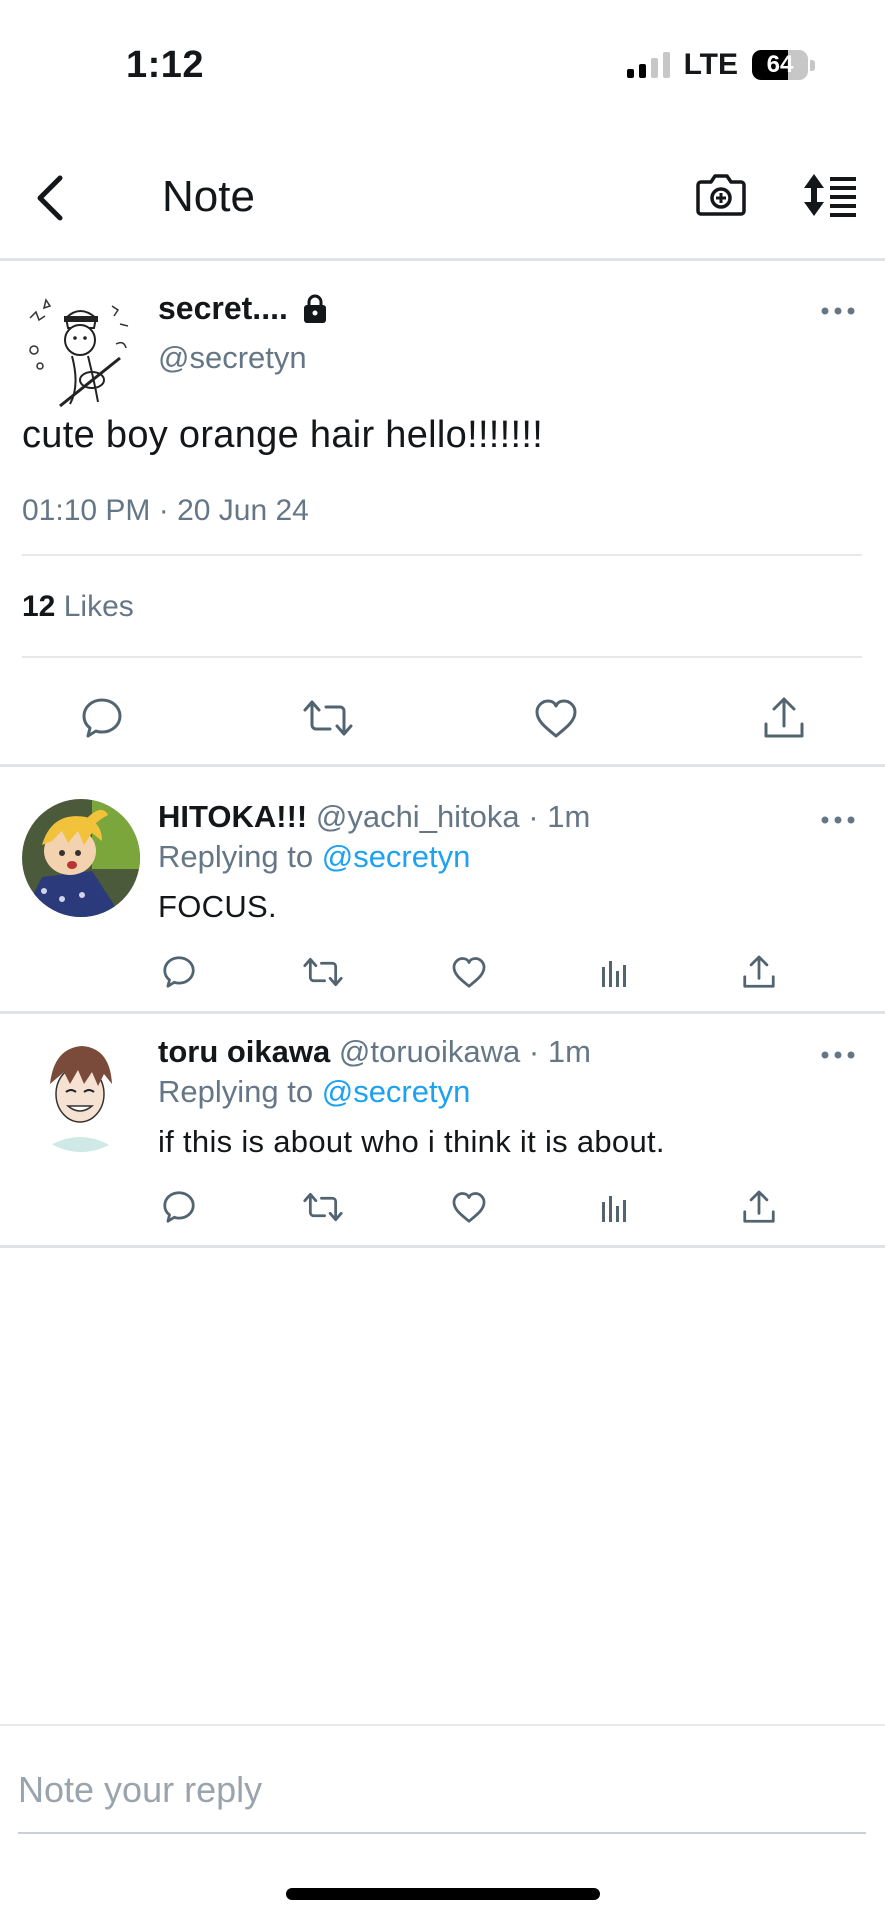  What do you see at coordinates (98, 606) in the screenshot?
I see `likes-label: Likes` at bounding box center [98, 606].